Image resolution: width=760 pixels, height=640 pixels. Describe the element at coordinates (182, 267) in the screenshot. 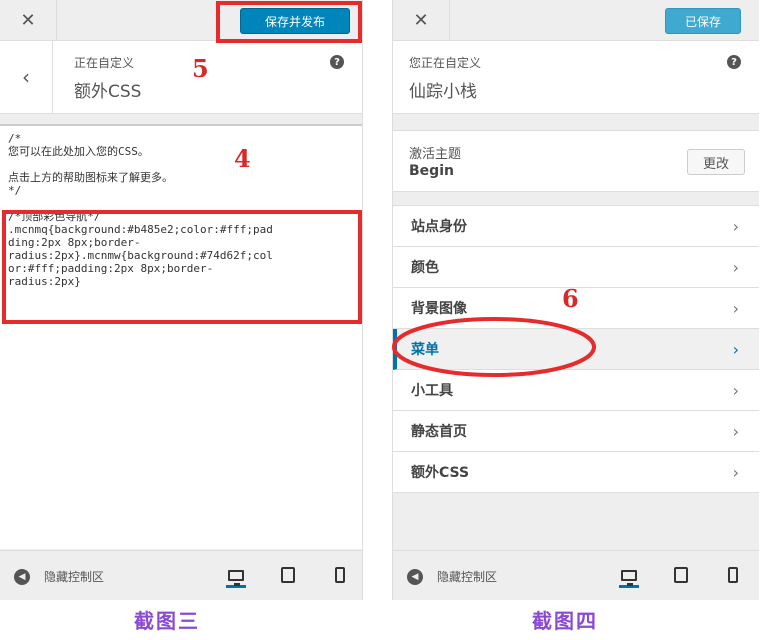

I see `highlight-css` at that location.